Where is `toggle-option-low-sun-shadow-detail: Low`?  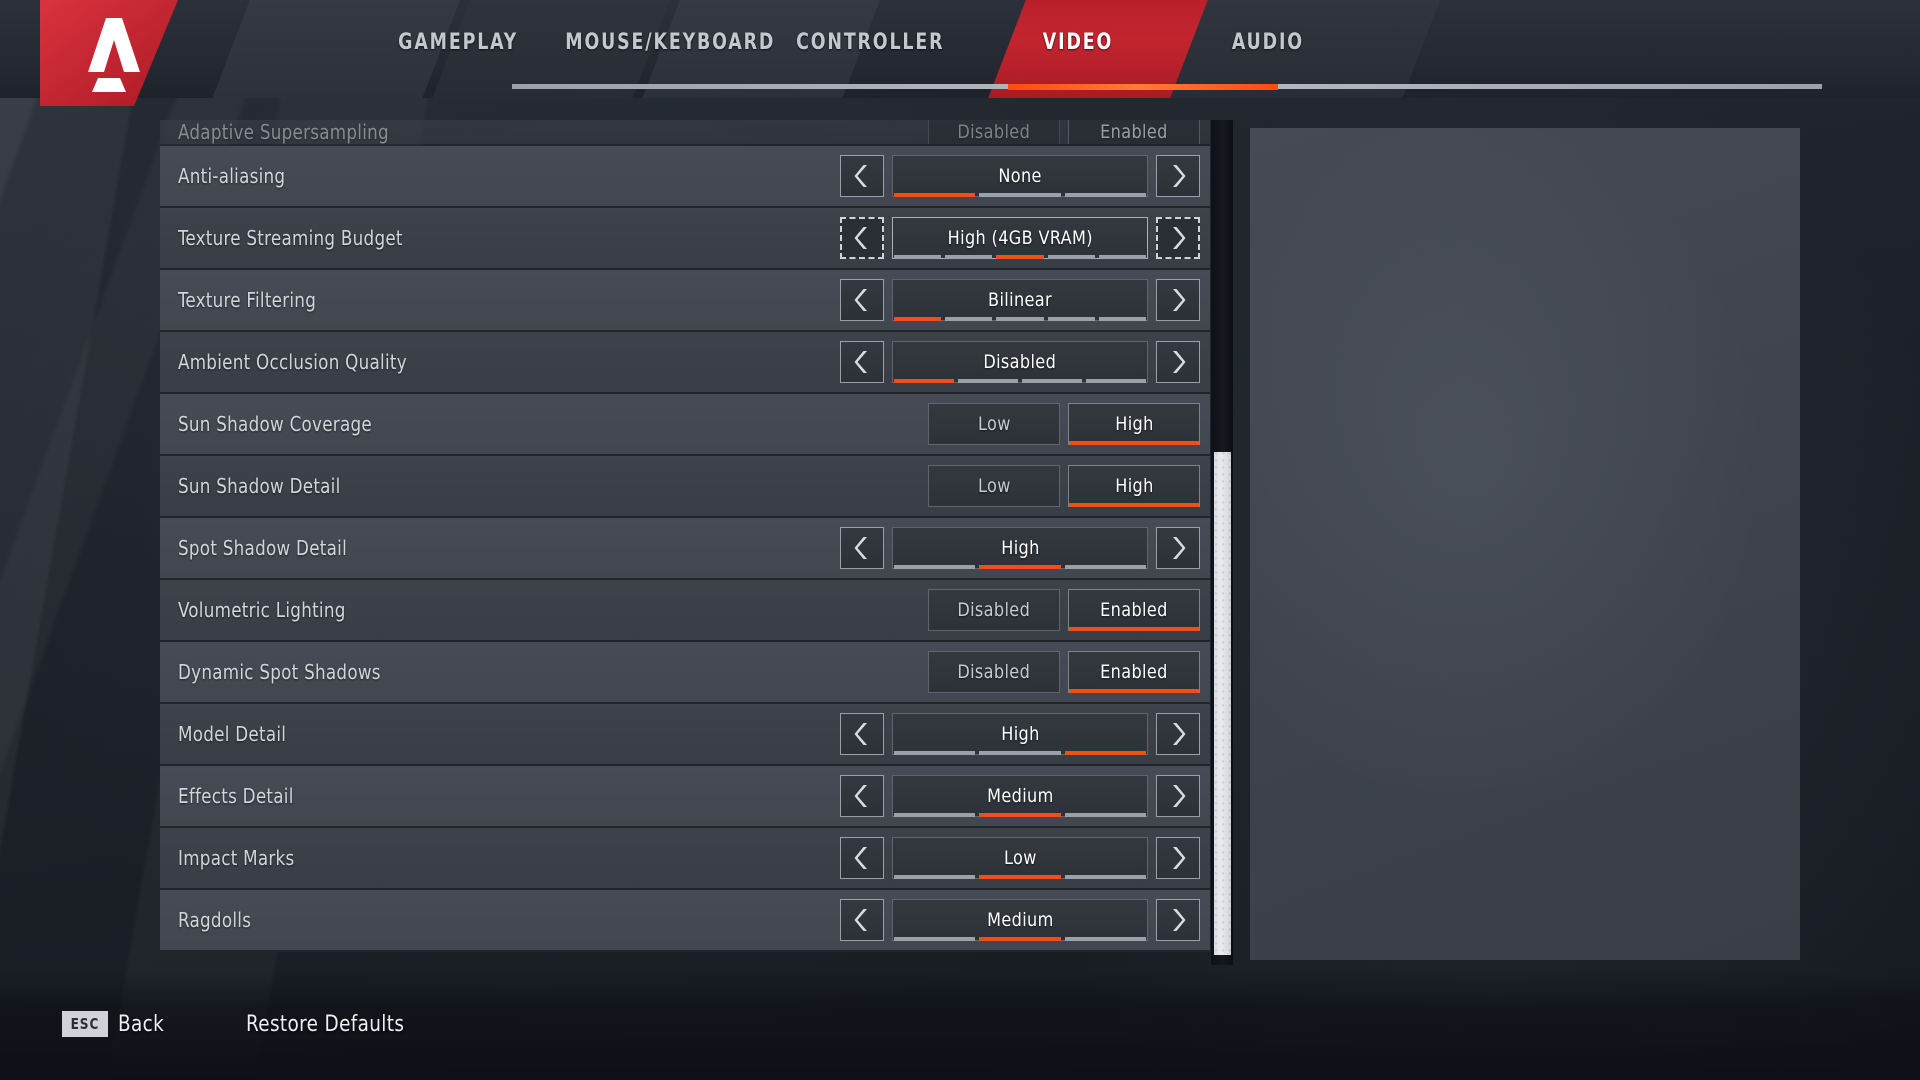 toggle-option-low-sun-shadow-detail: Low is located at coordinates (994, 486).